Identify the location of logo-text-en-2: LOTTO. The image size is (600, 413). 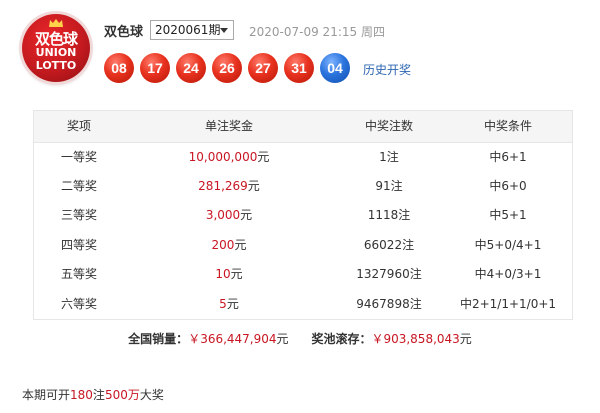
(56, 65).